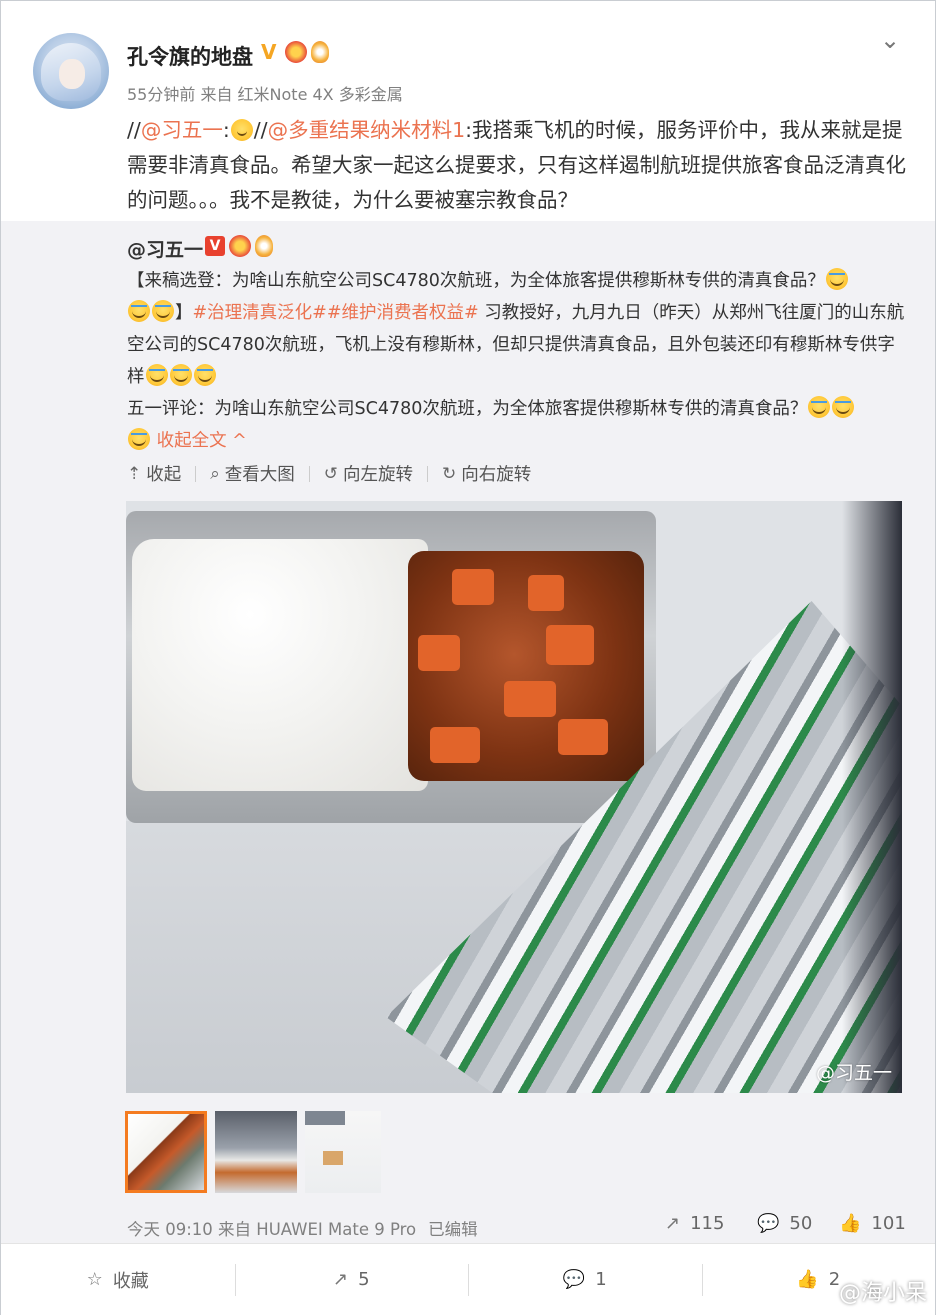 The height and width of the screenshot is (1315, 936). I want to click on collapse-full-text-link: 收起全文 ^, so click(202, 441).